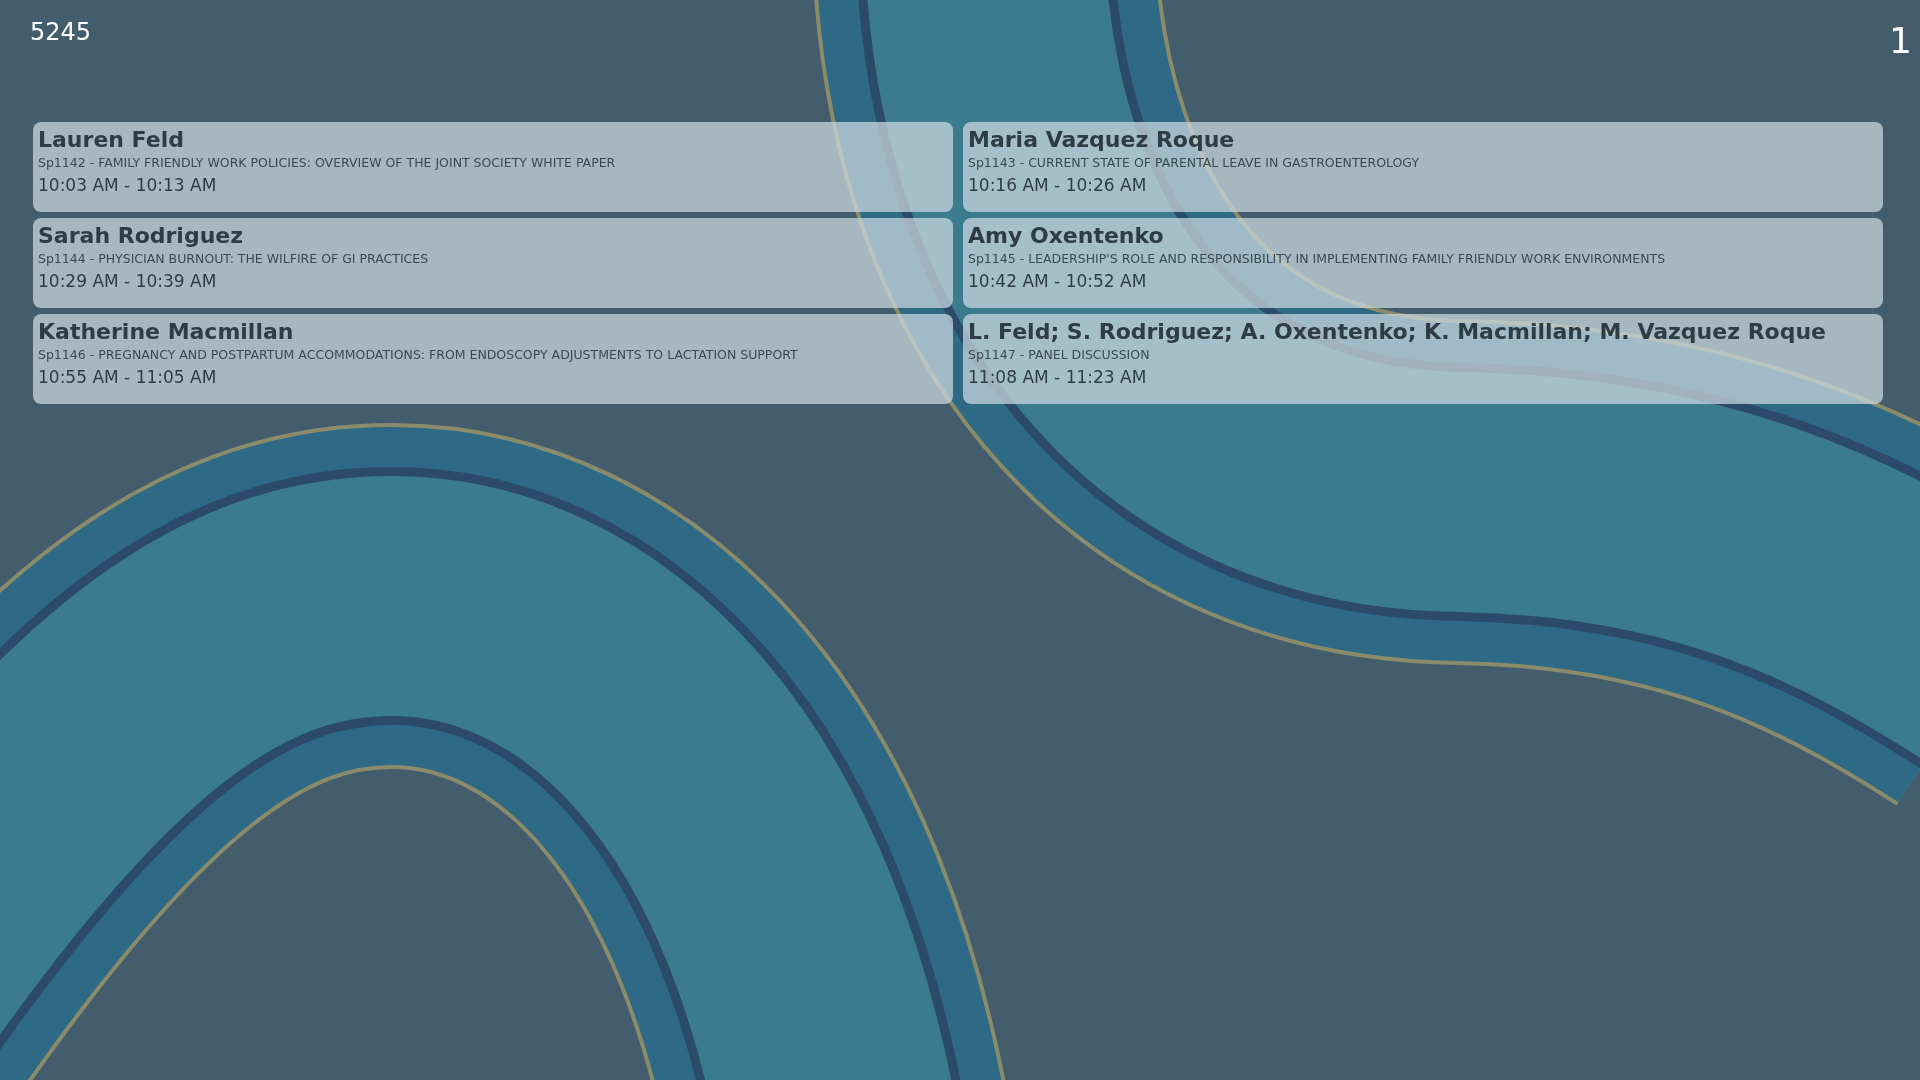 The image size is (1920, 1080). I want to click on speaker-name: Amy Oxentenko, so click(1066, 236).